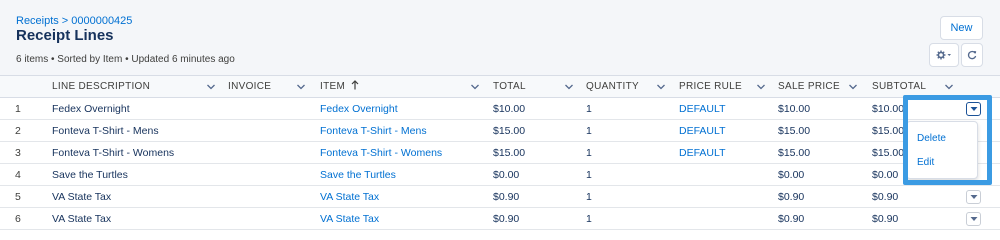 Image resolution: width=1000 pixels, height=240 pixels. I want to click on item-link: Save the Turtles, so click(358, 175).